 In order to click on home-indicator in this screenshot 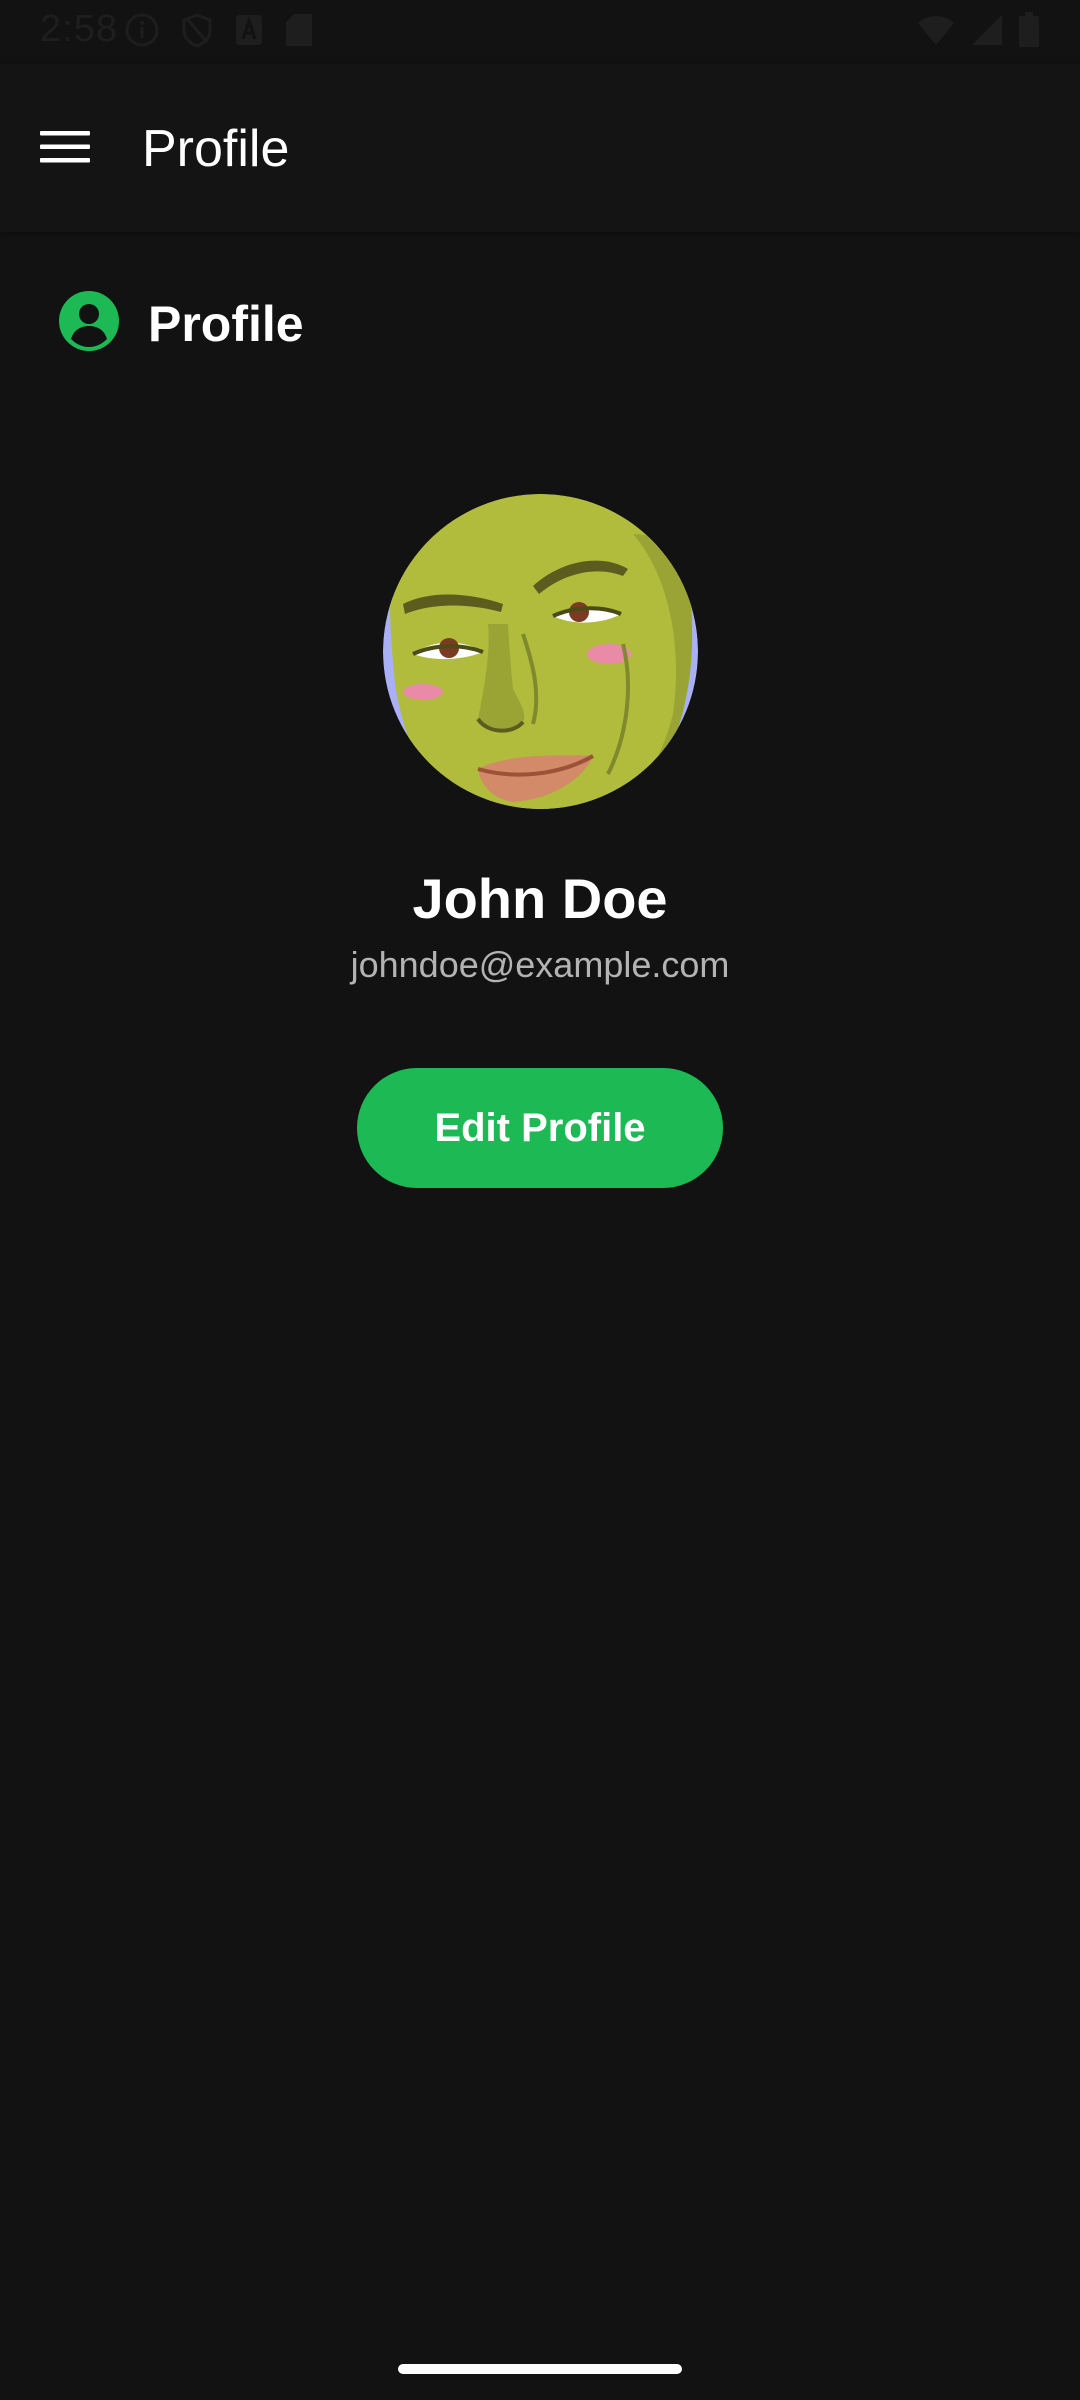, I will do `click(540, 2369)`.